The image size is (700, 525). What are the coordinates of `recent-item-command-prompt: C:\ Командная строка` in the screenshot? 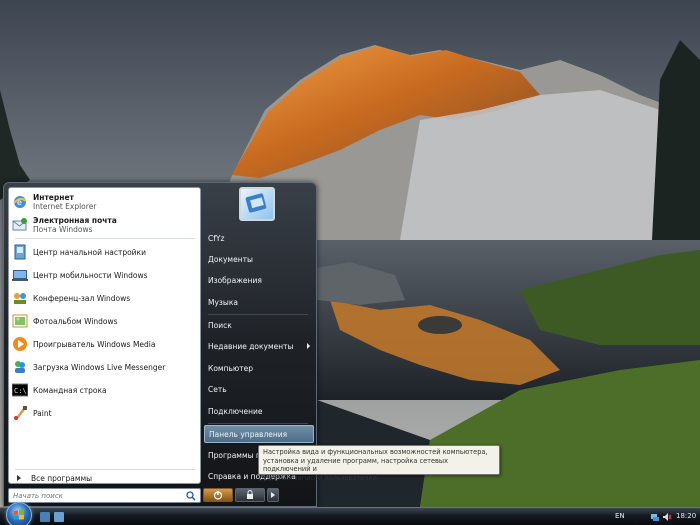 It's located at (104, 390).